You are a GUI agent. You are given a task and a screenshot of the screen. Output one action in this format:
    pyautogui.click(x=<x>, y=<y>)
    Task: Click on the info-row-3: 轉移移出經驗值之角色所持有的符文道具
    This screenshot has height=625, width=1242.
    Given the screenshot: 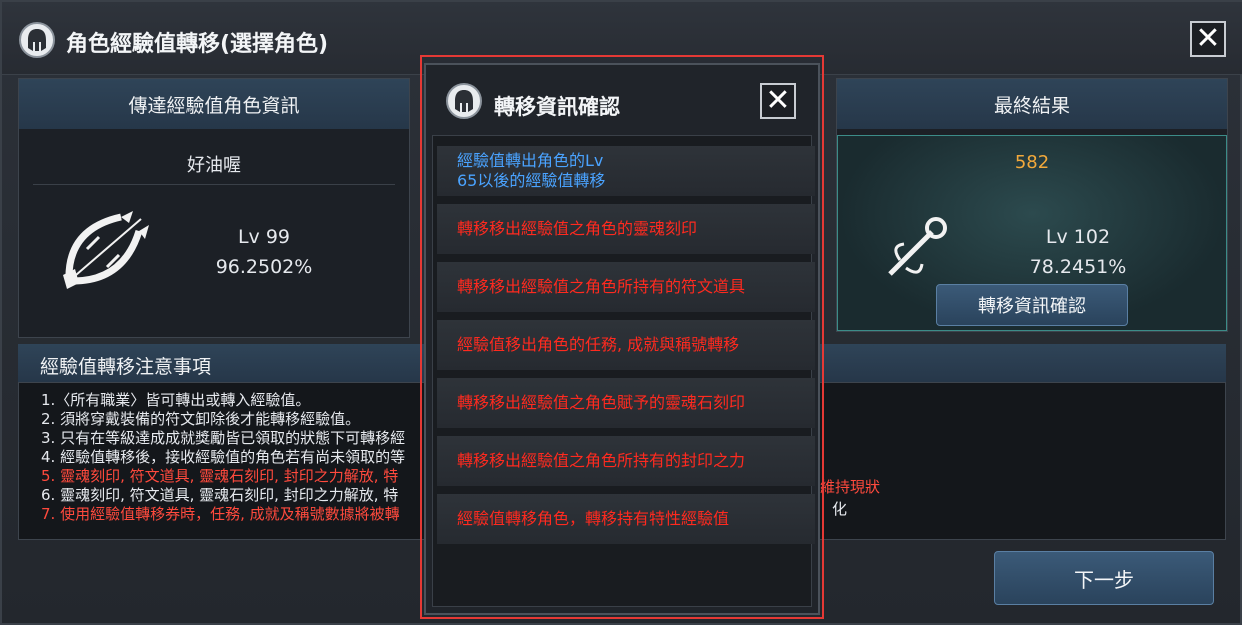 What is the action you would take?
    pyautogui.click(x=626, y=287)
    